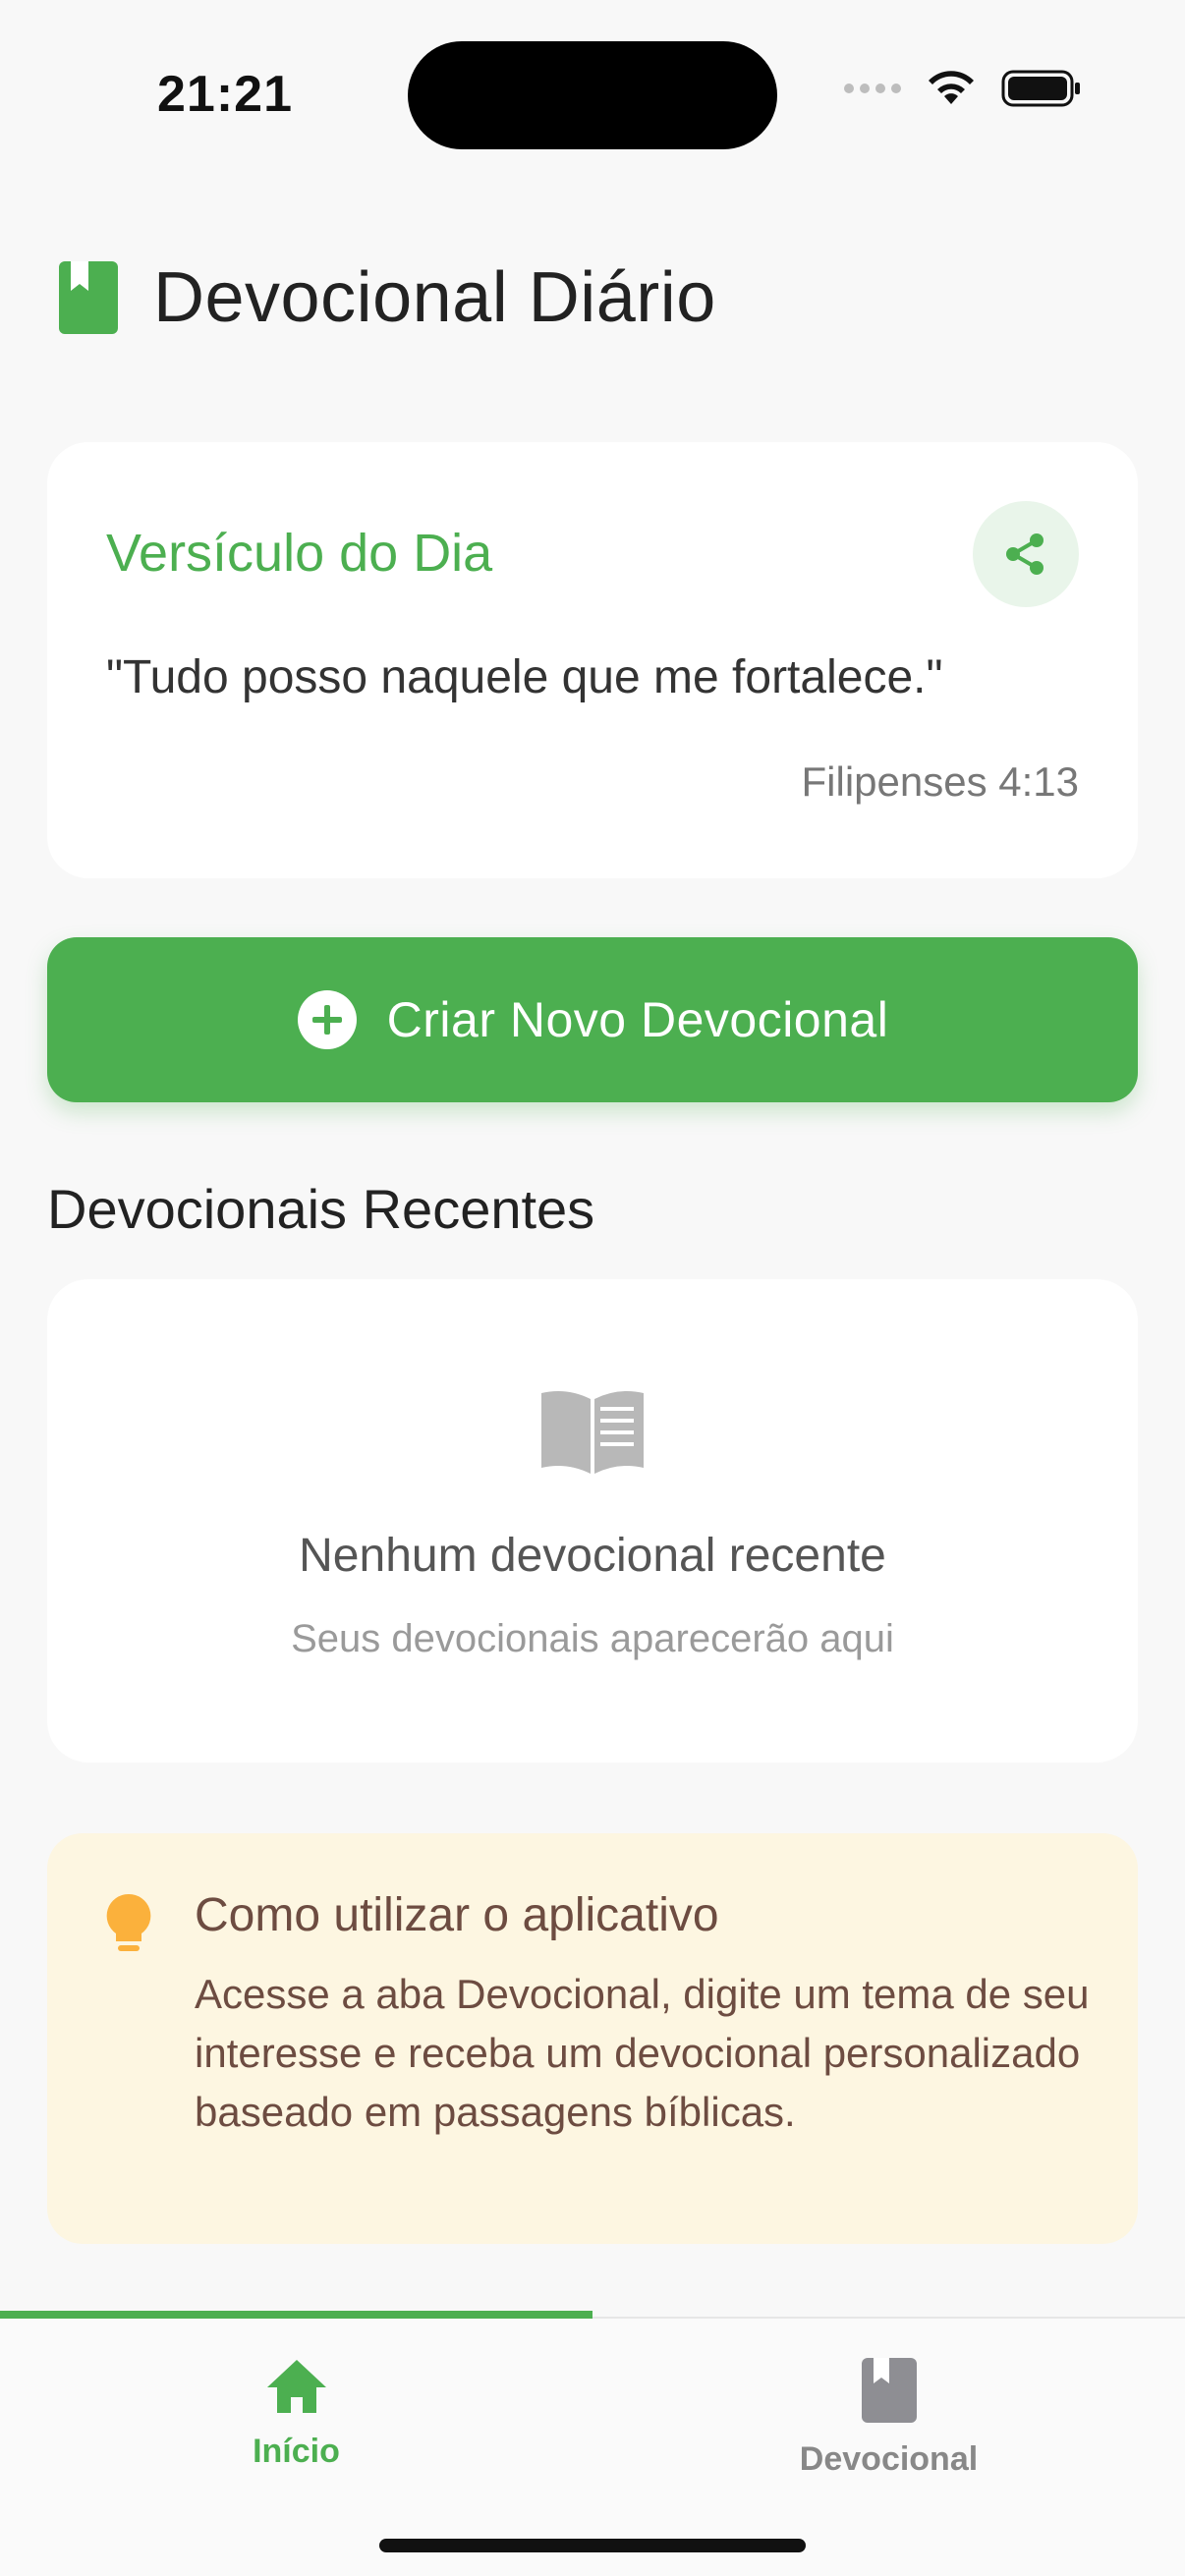 Image resolution: width=1185 pixels, height=2576 pixels. Describe the element at coordinates (296, 2386) in the screenshot. I see `home-icon` at that location.